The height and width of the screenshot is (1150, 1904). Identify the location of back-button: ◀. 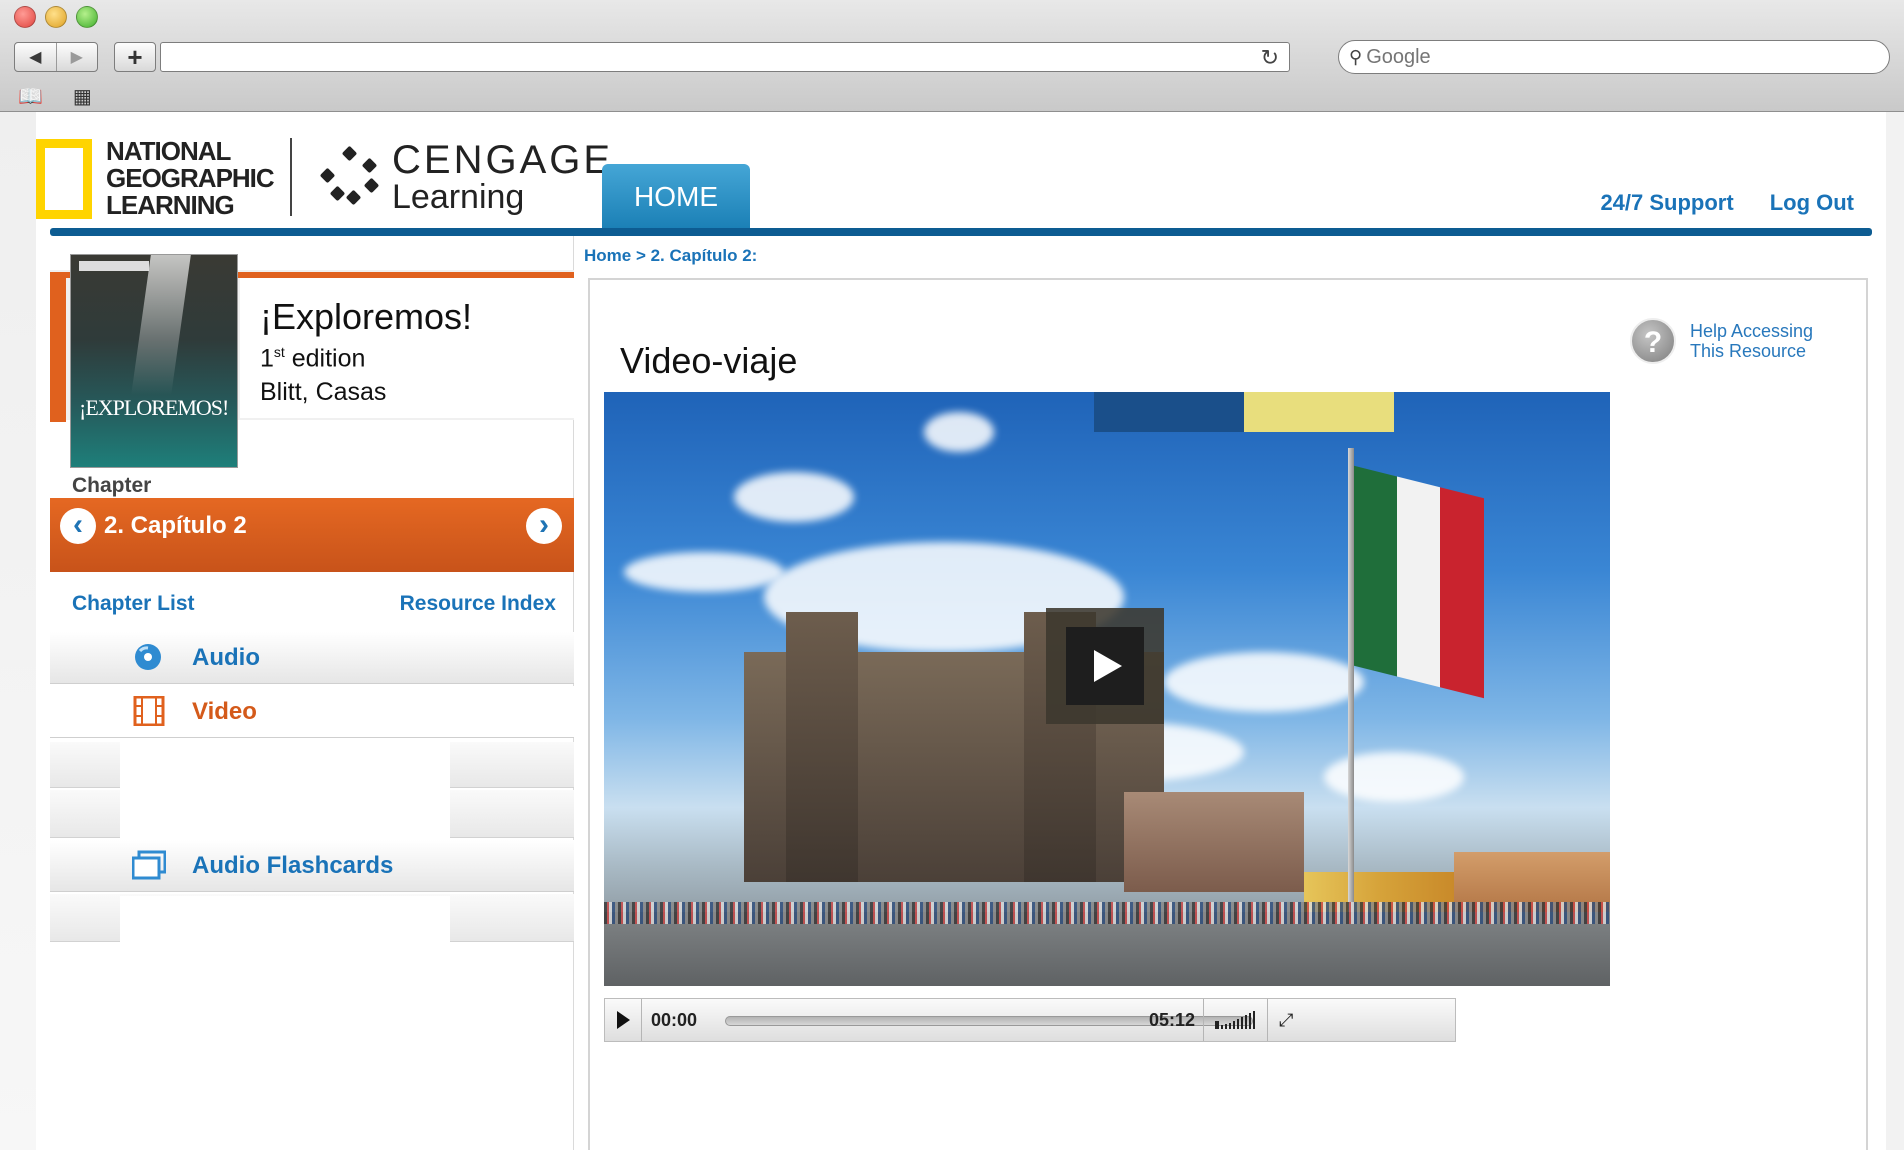
(35, 57).